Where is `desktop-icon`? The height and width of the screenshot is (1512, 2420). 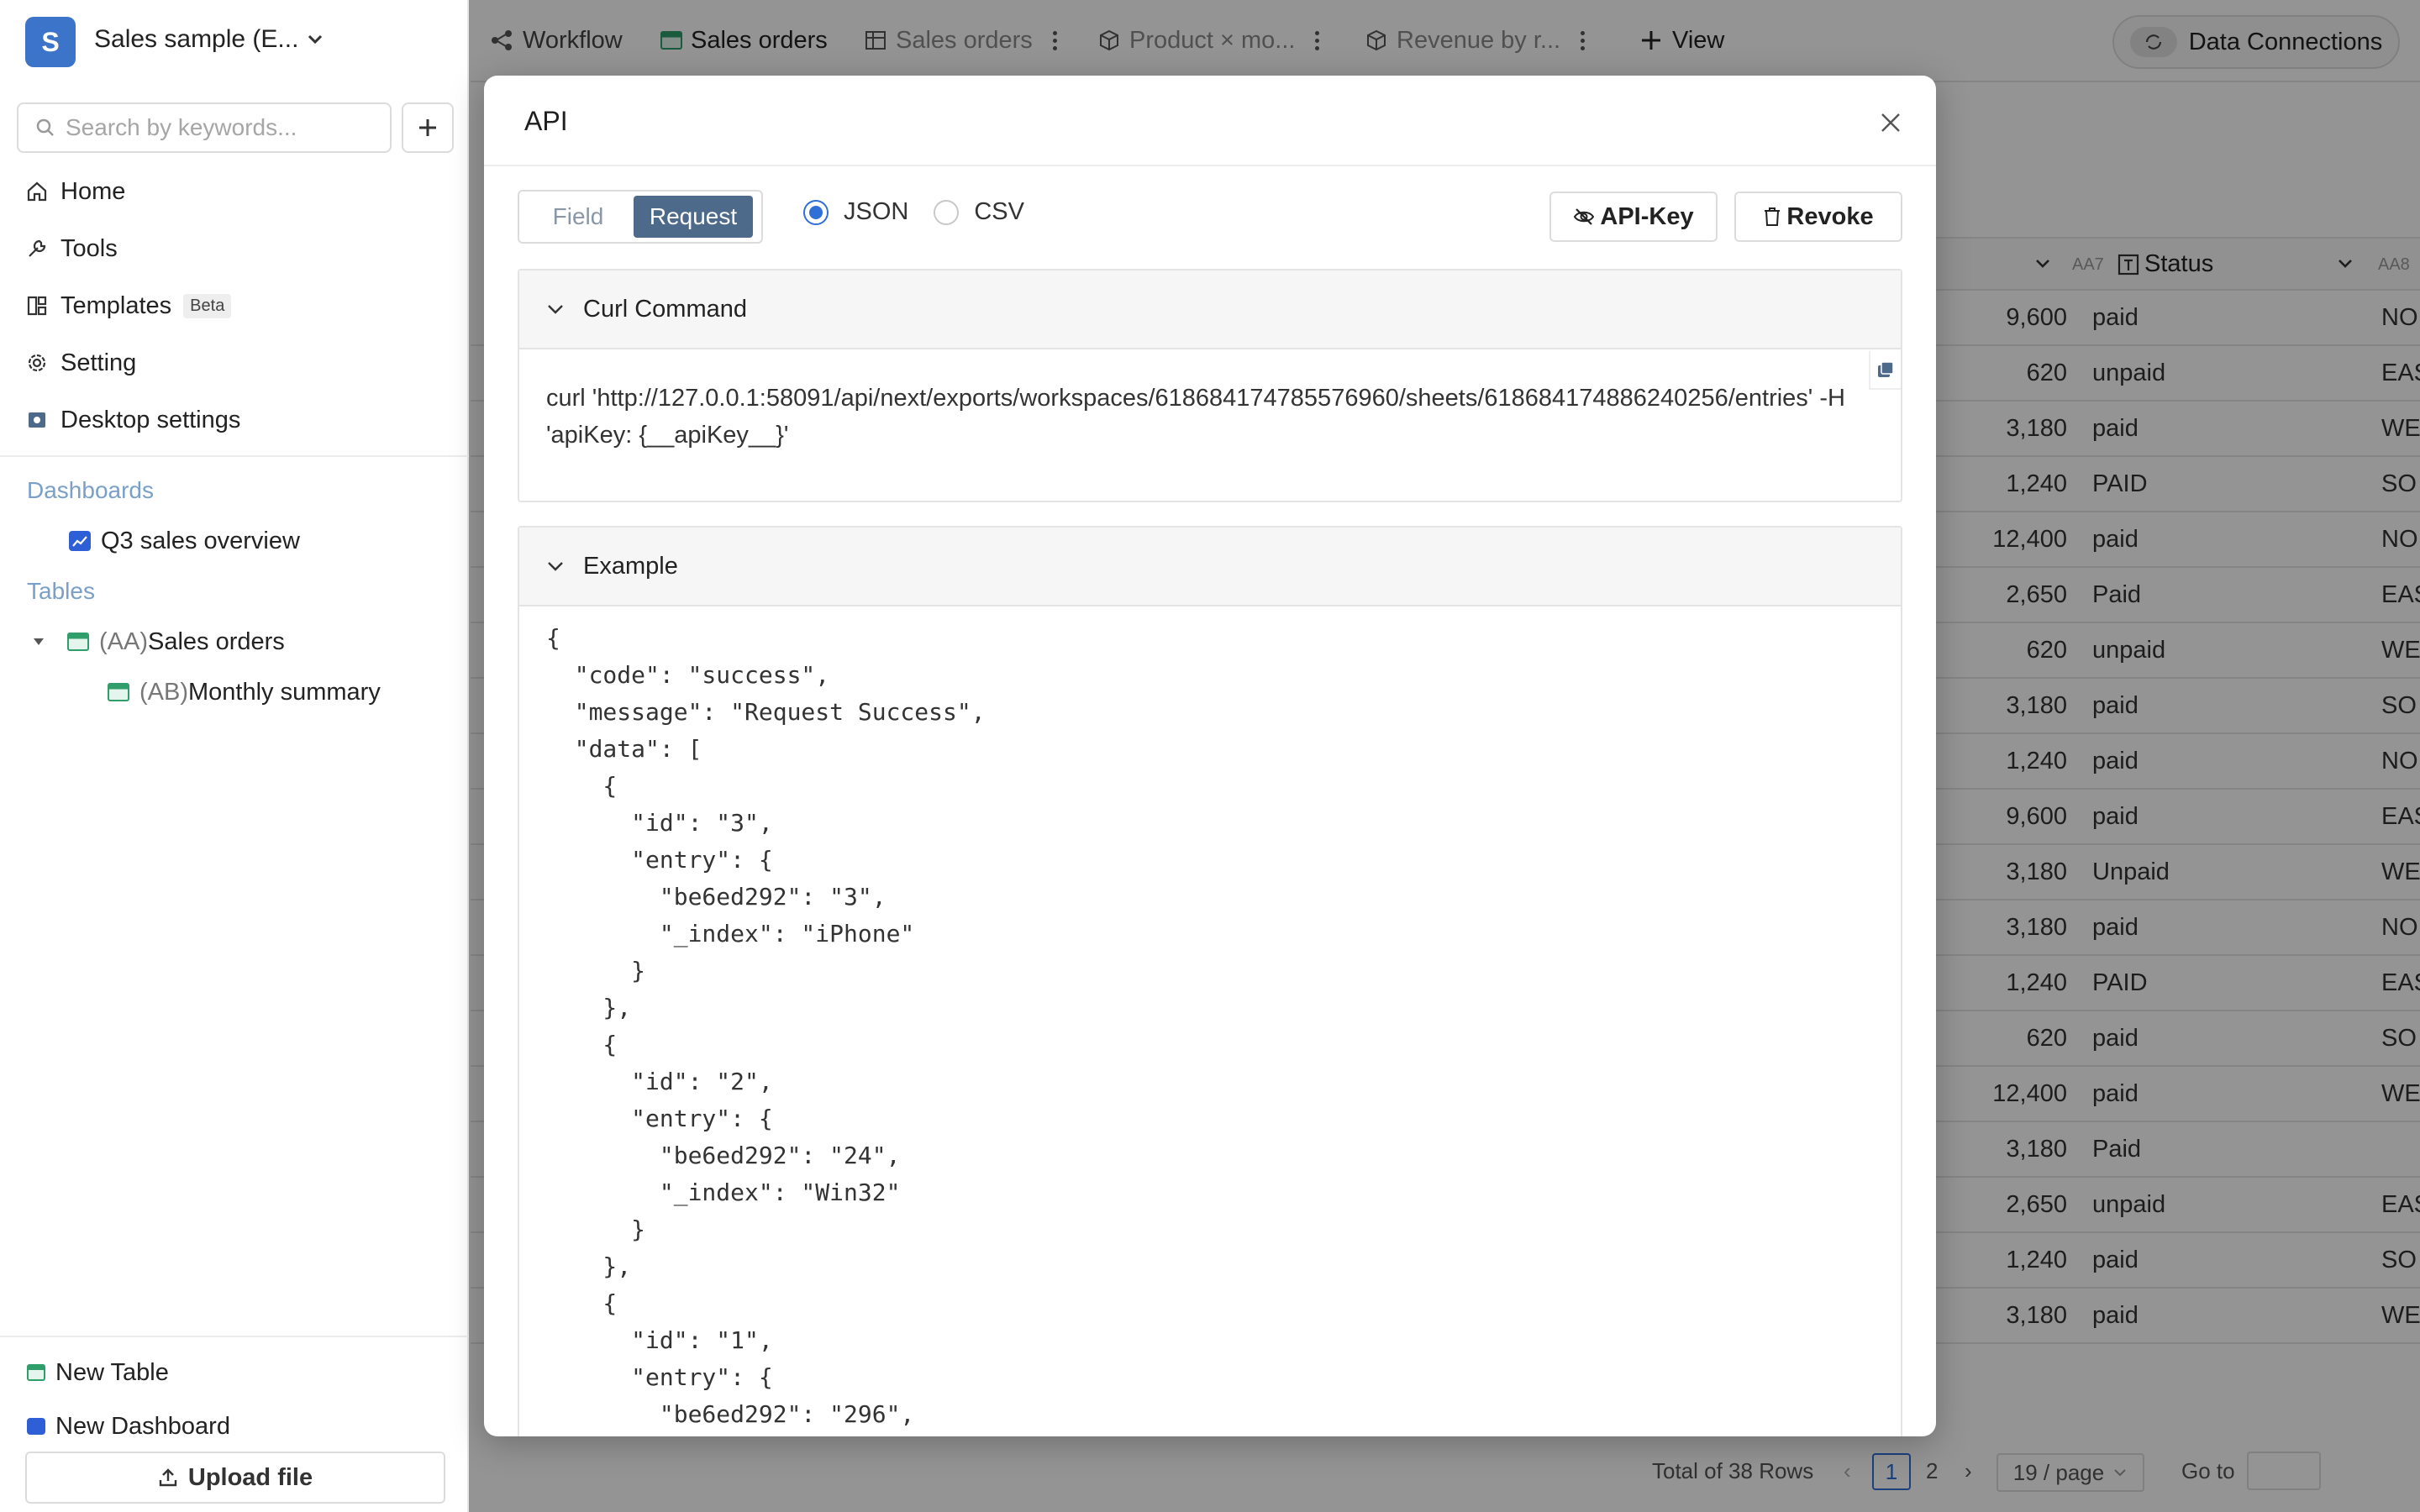
desktop-icon is located at coordinates (37, 420).